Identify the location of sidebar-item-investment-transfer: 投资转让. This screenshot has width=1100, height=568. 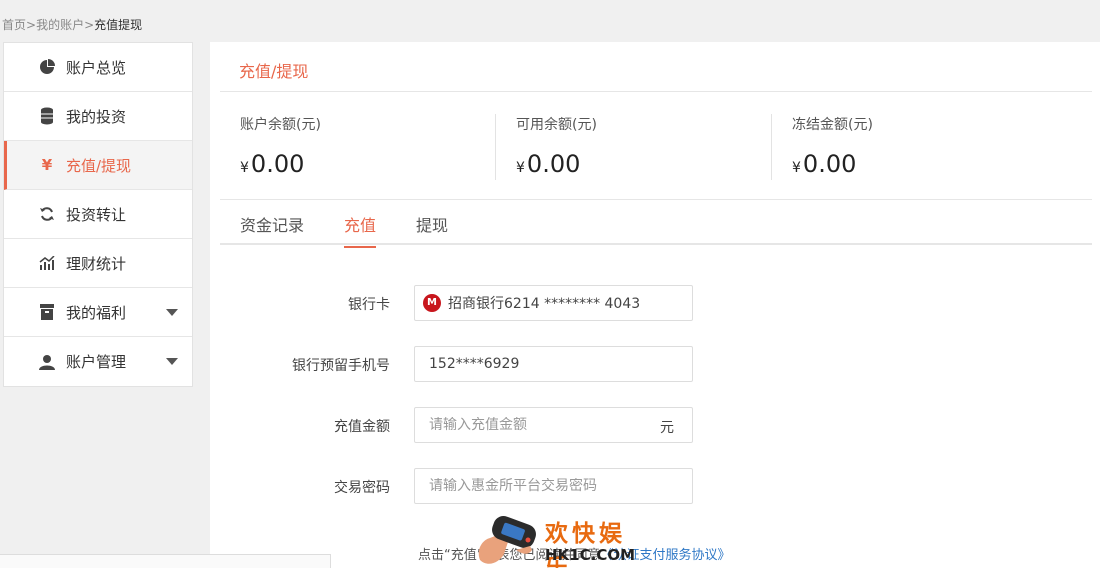
(98, 214).